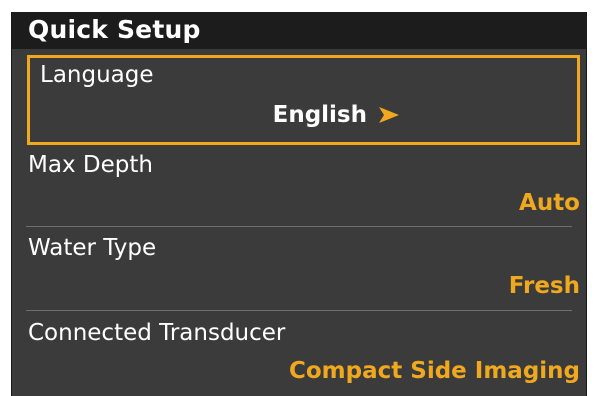 The height and width of the screenshot is (396, 597). What do you see at coordinates (299, 30) in the screenshot?
I see `menu-title-bar: Quick Setup` at bounding box center [299, 30].